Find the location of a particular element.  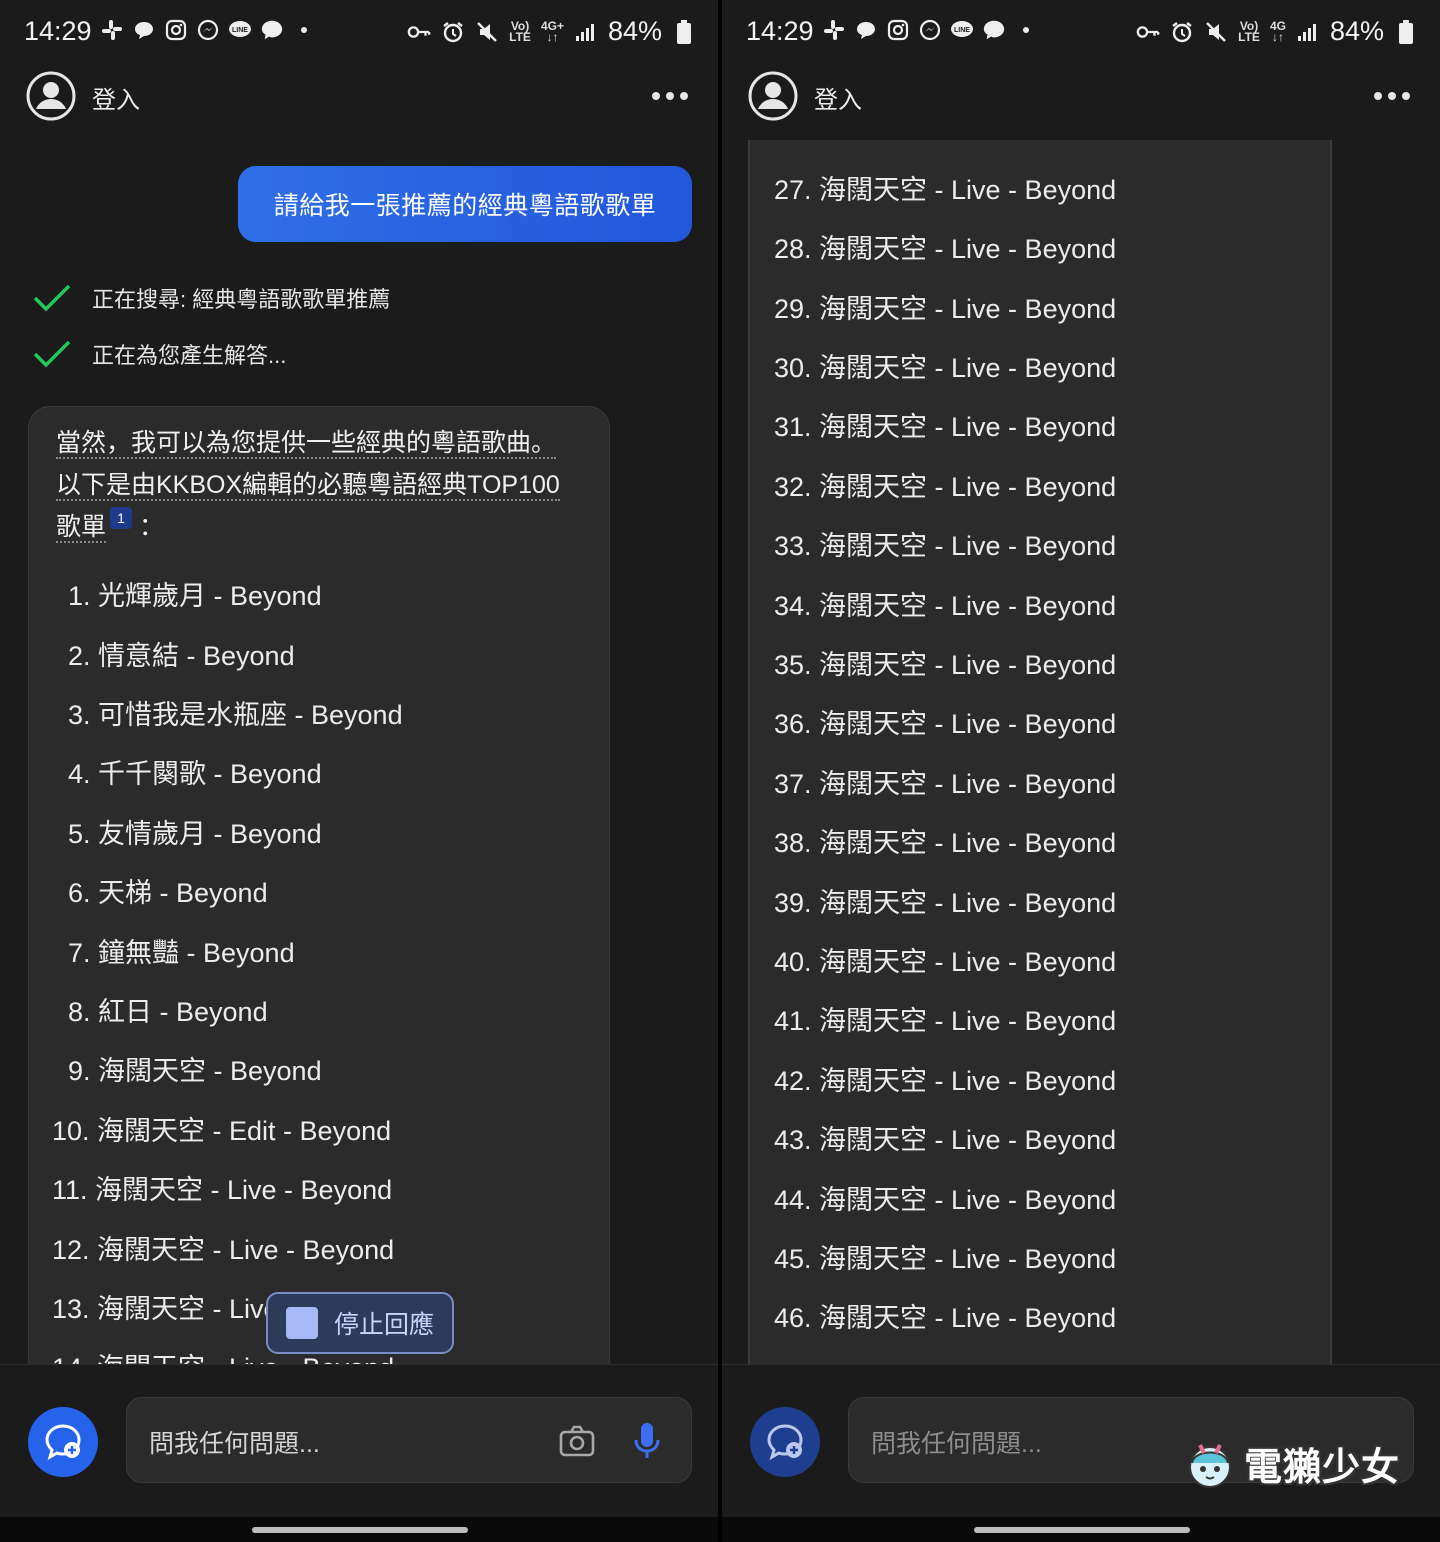

system-icons: Vo) LTE 4G+ ↓↑ 84% is located at coordinates (551, 31).